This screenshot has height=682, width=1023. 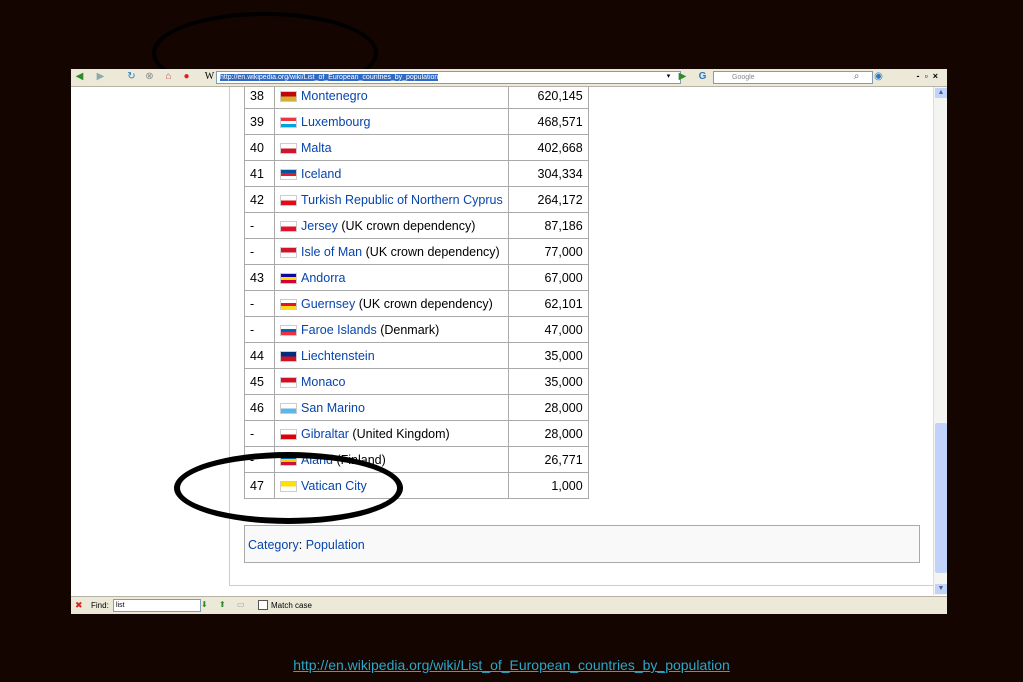 What do you see at coordinates (335, 545) in the screenshot?
I see `category-population-link: Population` at bounding box center [335, 545].